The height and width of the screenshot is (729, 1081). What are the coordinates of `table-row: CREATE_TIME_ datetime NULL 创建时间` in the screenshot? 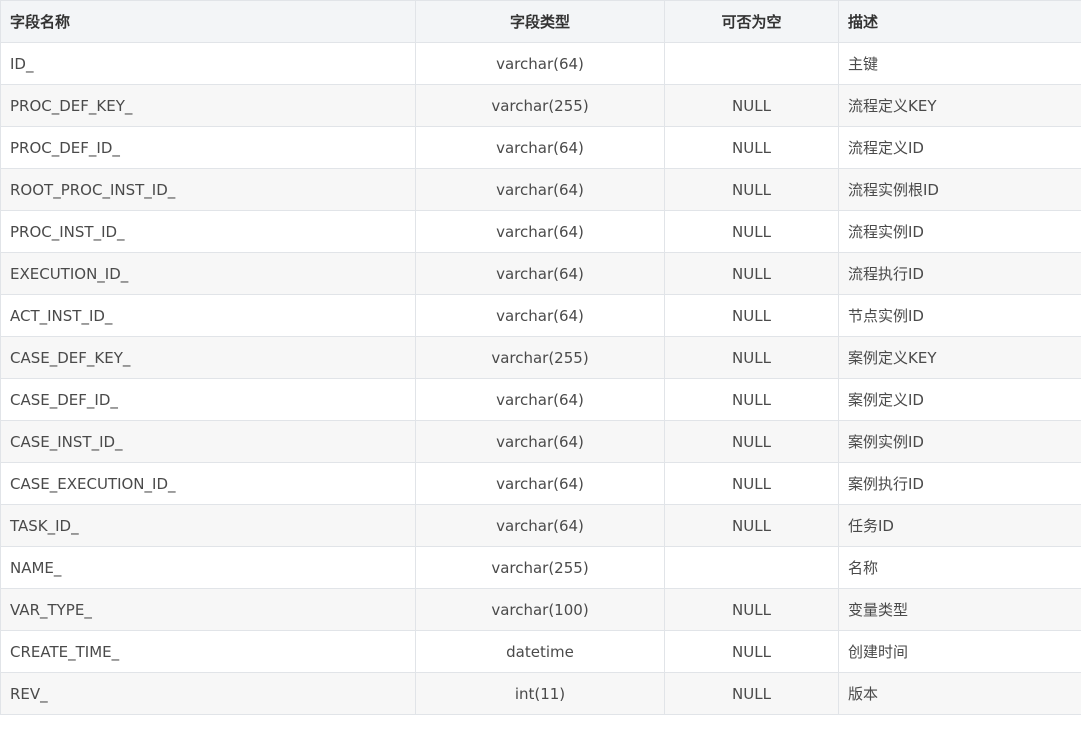 It's located at (540, 651).